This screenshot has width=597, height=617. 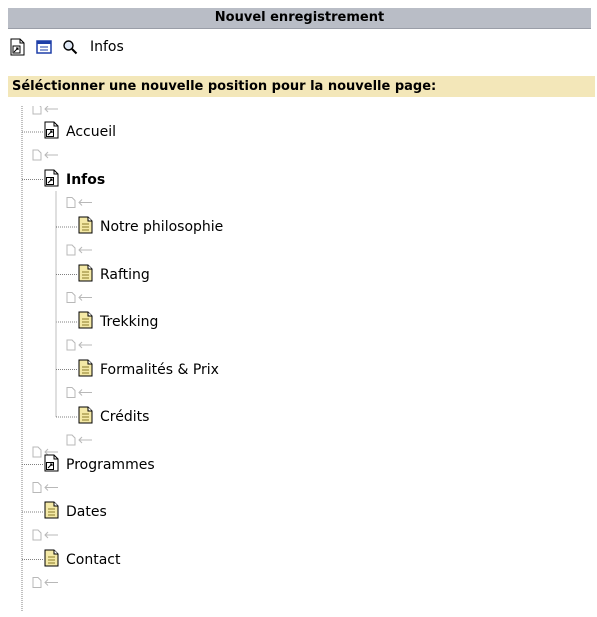 I want to click on tree-node: Rafting, so click(x=114, y=275).